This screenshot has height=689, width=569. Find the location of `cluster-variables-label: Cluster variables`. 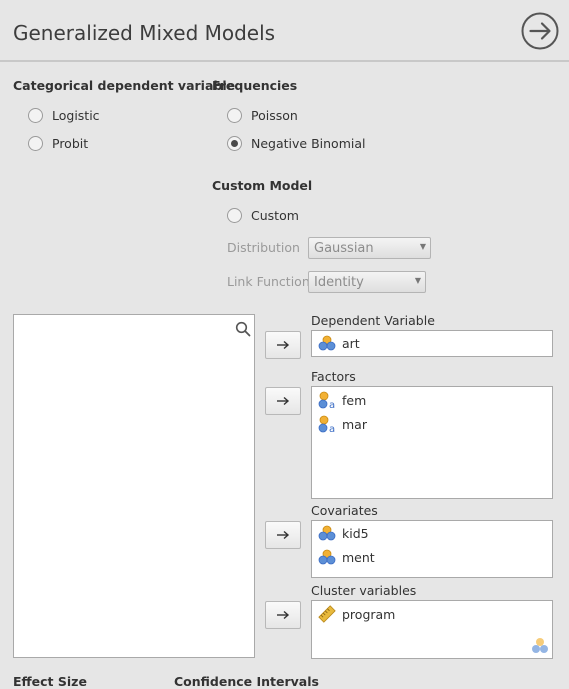

cluster-variables-label: Cluster variables is located at coordinates (364, 590).